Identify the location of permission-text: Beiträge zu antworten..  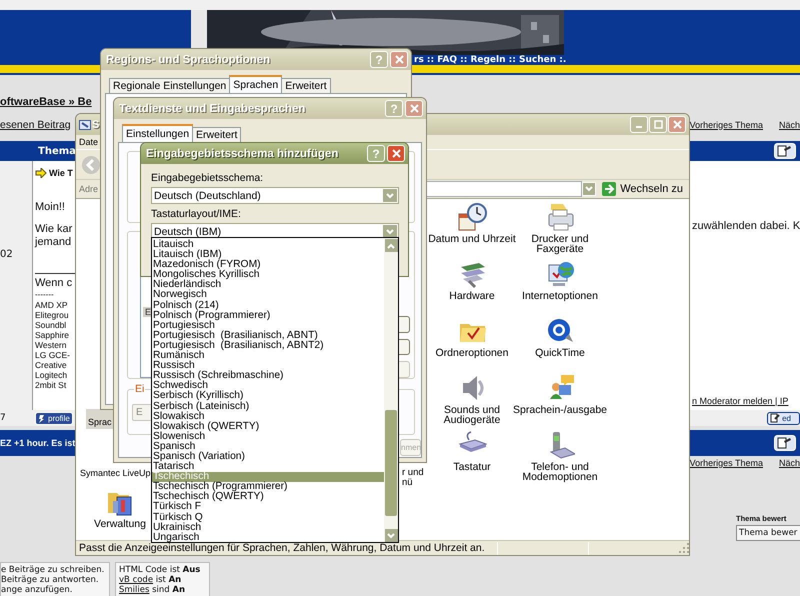
(50, 580).